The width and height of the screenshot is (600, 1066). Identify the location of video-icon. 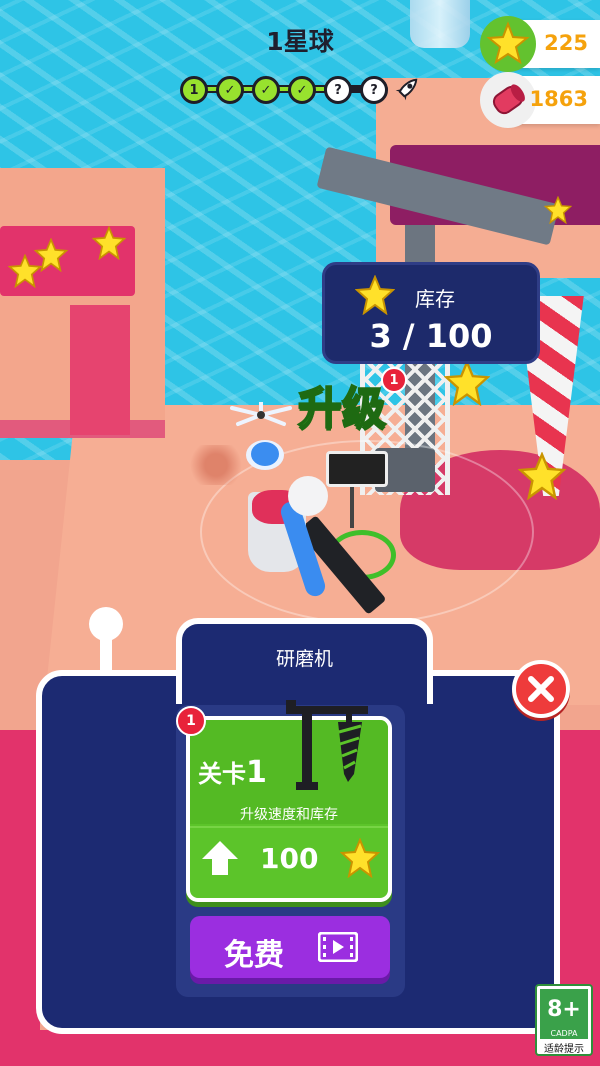
(338, 947).